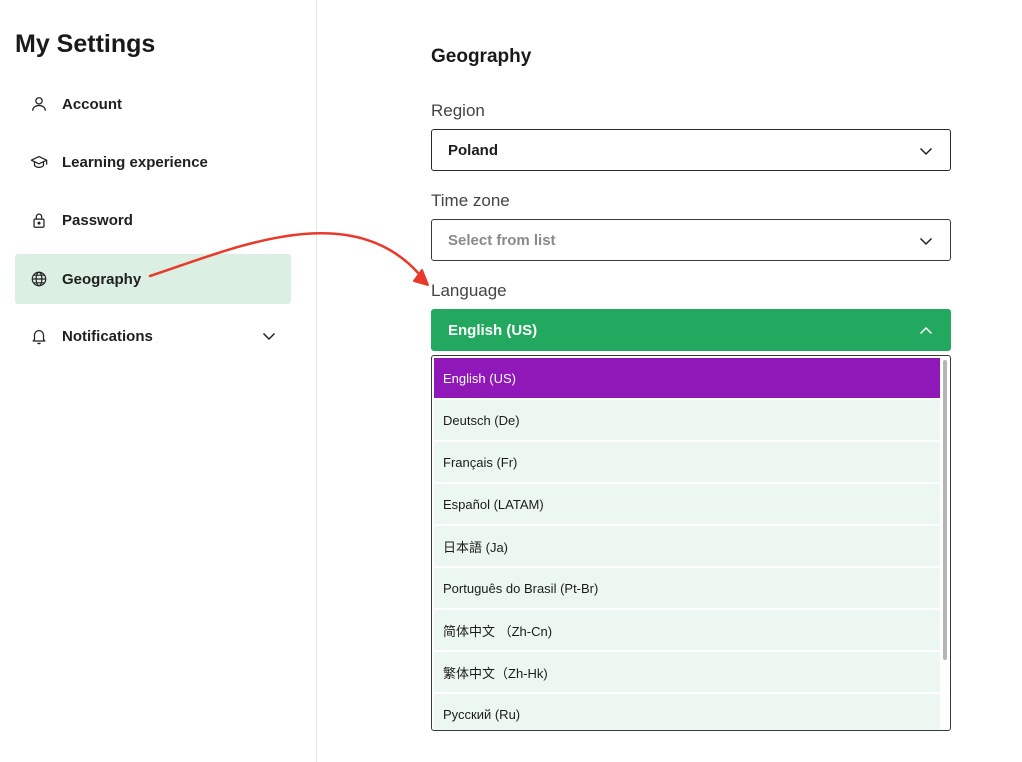 The image size is (1022, 762). What do you see at coordinates (135, 162) in the screenshot?
I see `sidebar-item-label: Learning experience` at bounding box center [135, 162].